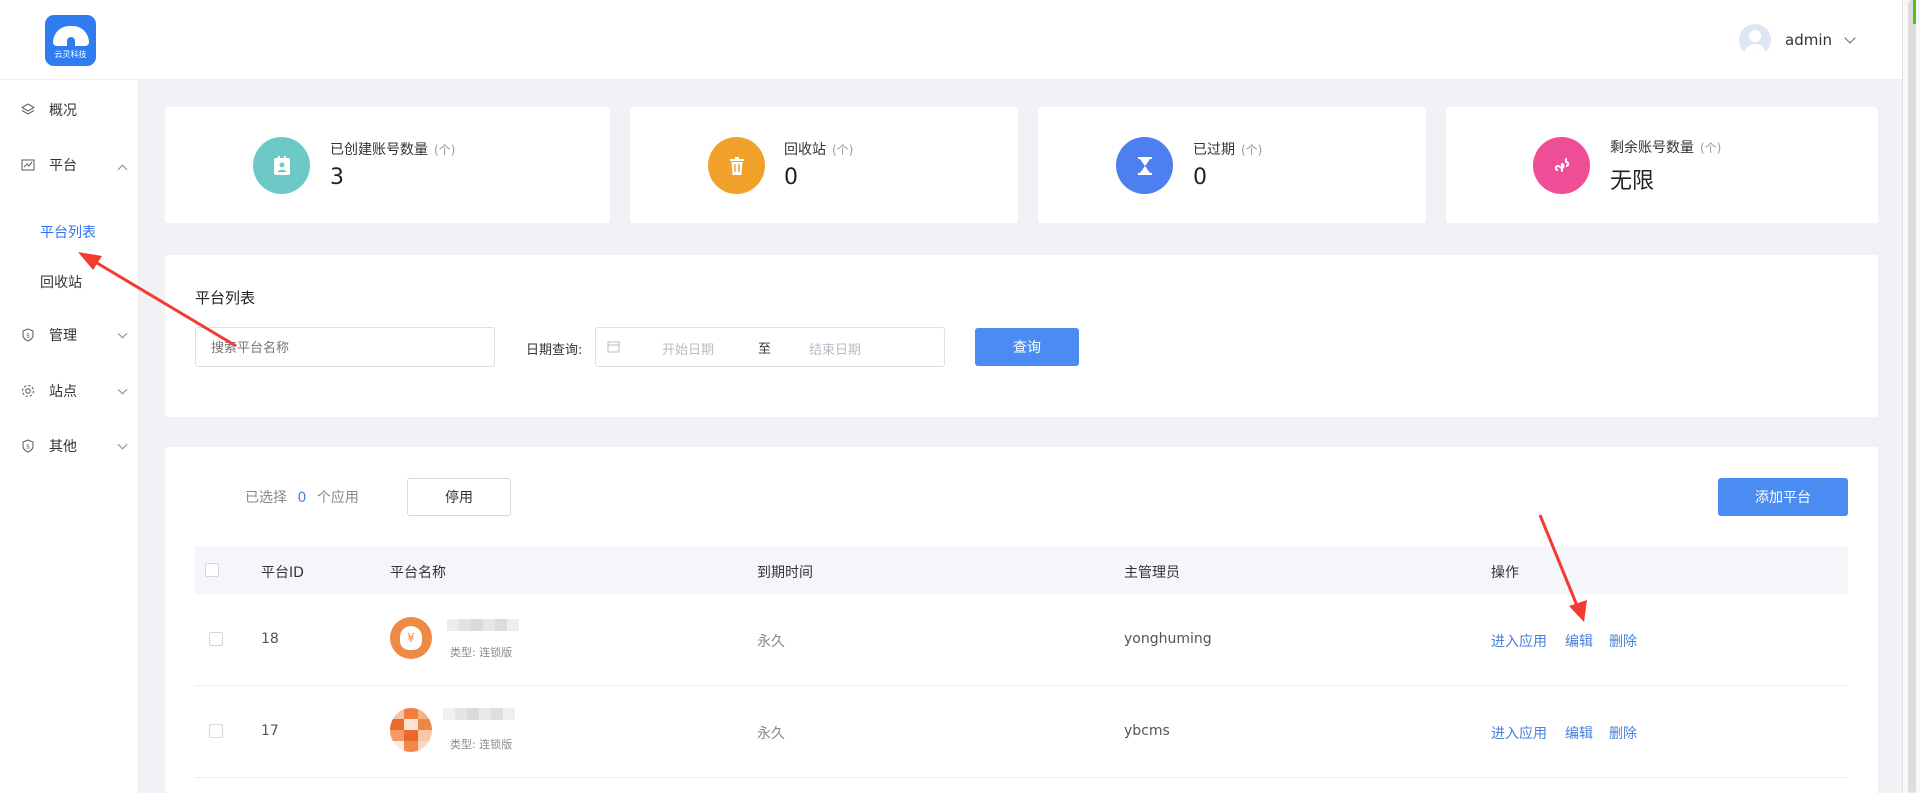  I want to click on stat-label: 已创建账号数量 (个), so click(393, 150).